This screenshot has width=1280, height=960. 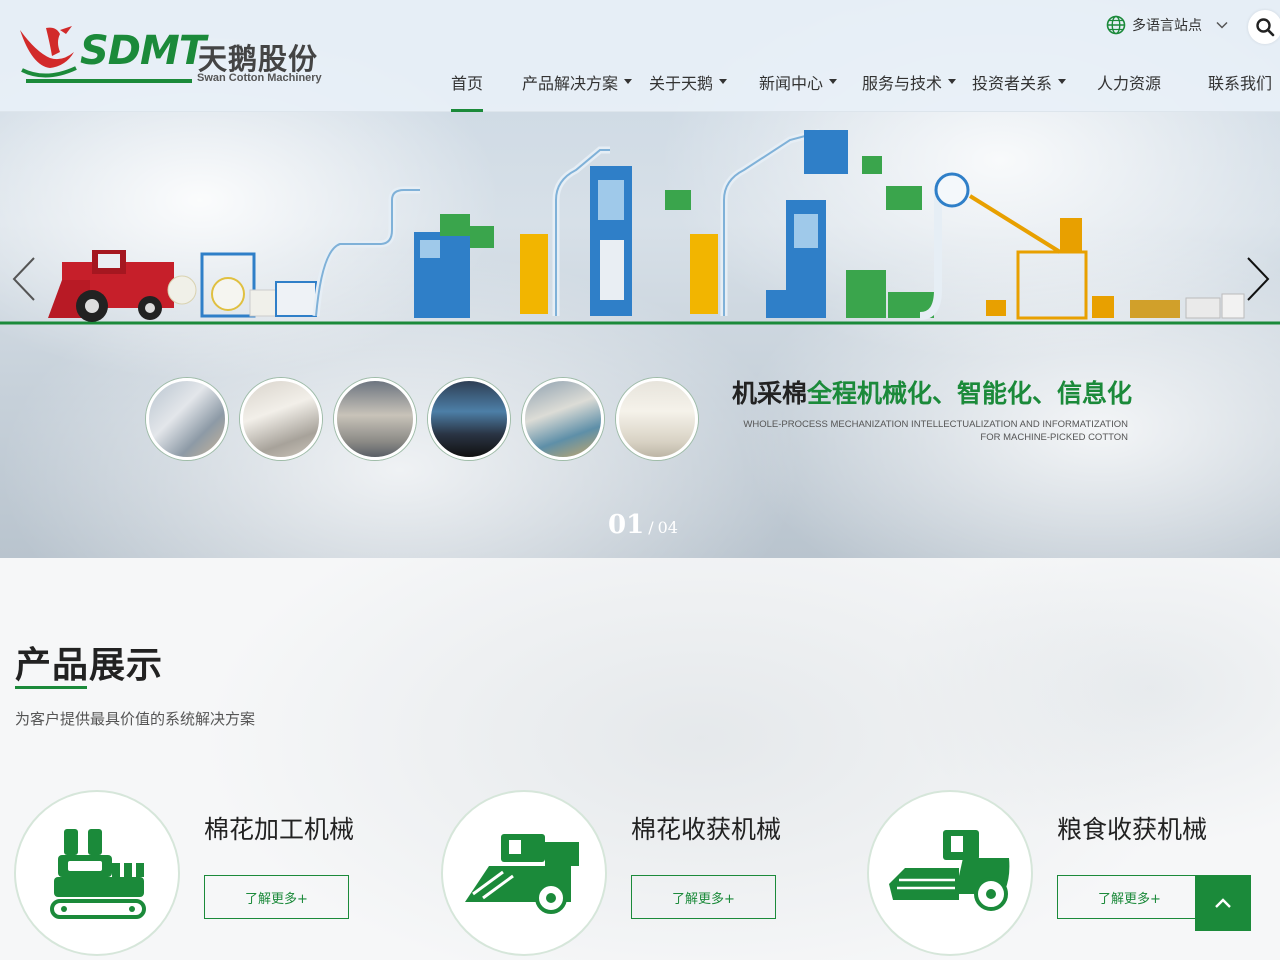 I want to click on cotton-processing-machine-icon, so click(x=98, y=874).